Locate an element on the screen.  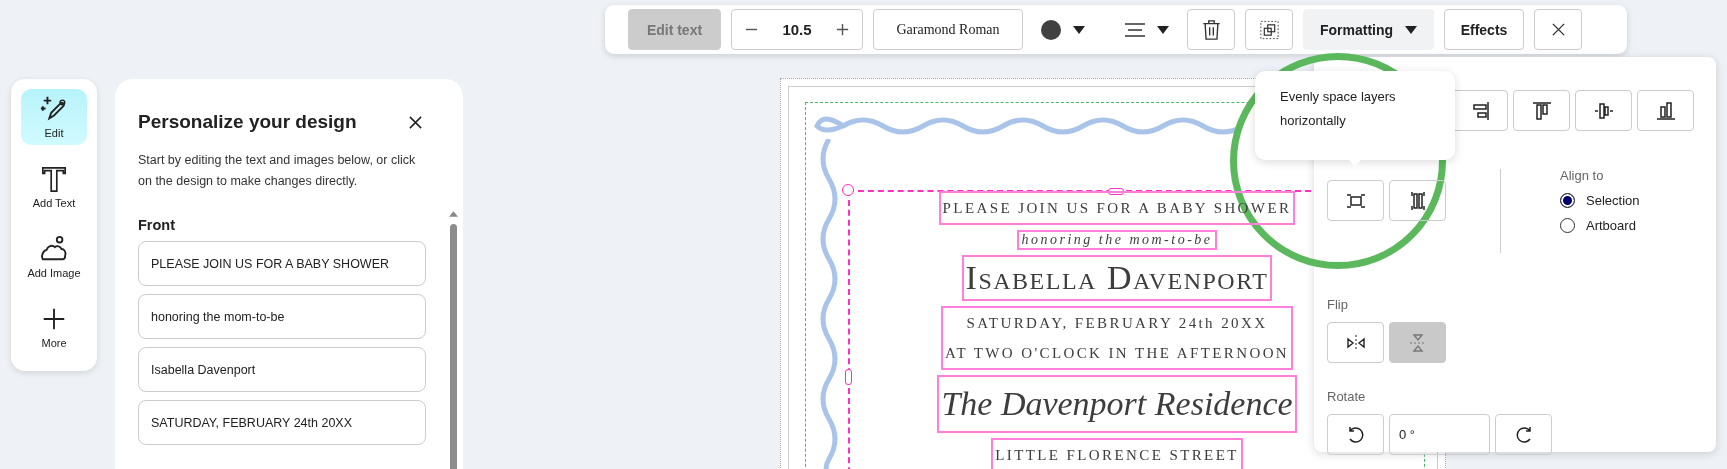
rotate-handle is located at coordinates (848, 190).